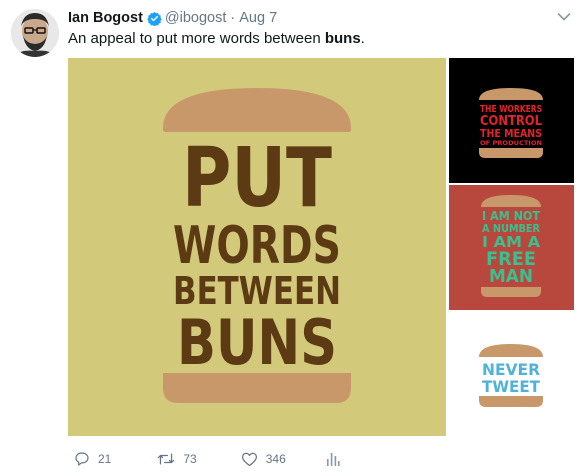 This screenshot has height=476, width=585. What do you see at coordinates (263, 459) in the screenshot?
I see `like-button: 346` at bounding box center [263, 459].